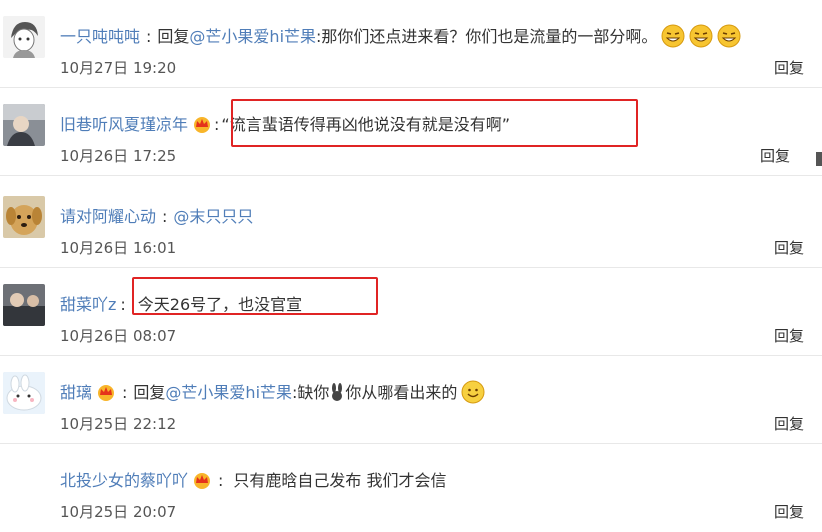 The width and height of the screenshot is (822, 532). Describe the element at coordinates (340, 480) in the screenshot. I see `comment-text: 只有鹿晗自己发布 我们才会信` at that location.